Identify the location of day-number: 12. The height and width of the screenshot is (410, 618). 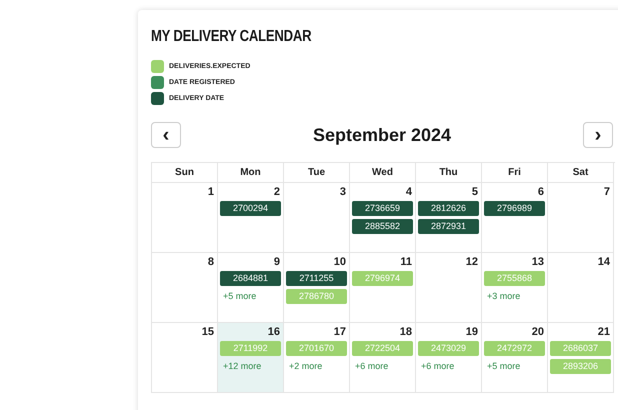
(472, 262).